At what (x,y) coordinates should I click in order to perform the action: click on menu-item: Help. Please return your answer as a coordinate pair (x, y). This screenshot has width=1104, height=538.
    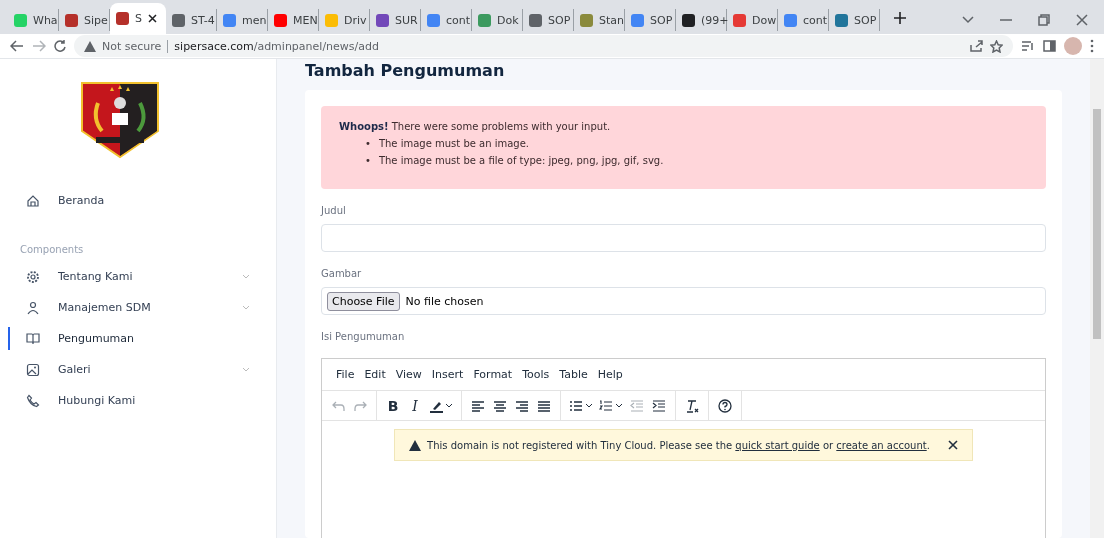
    Looking at the image, I should click on (610, 374).